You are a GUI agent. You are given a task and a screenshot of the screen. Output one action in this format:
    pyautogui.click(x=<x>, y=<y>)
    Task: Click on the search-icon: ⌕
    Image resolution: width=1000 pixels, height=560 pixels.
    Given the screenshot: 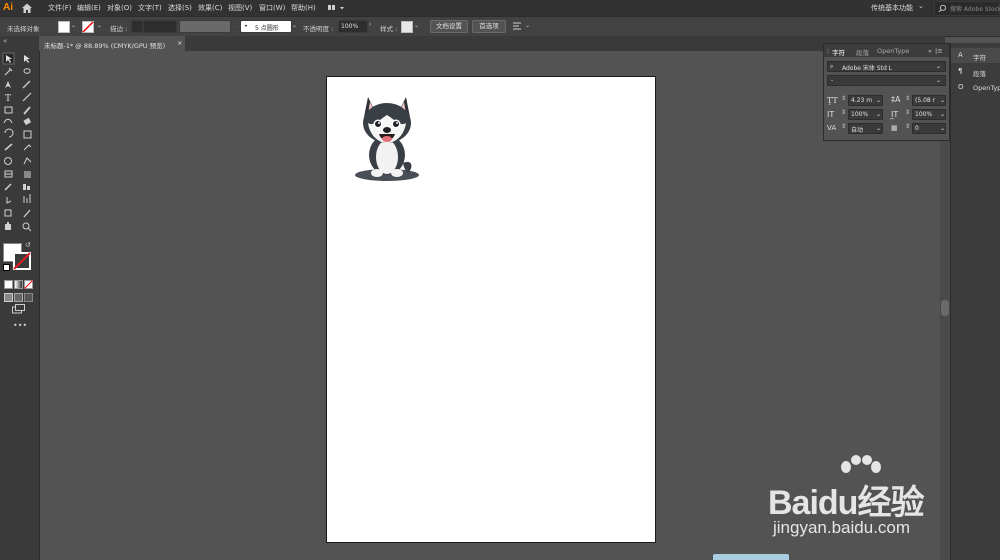 What is the action you would take?
    pyautogui.click(x=832, y=66)
    